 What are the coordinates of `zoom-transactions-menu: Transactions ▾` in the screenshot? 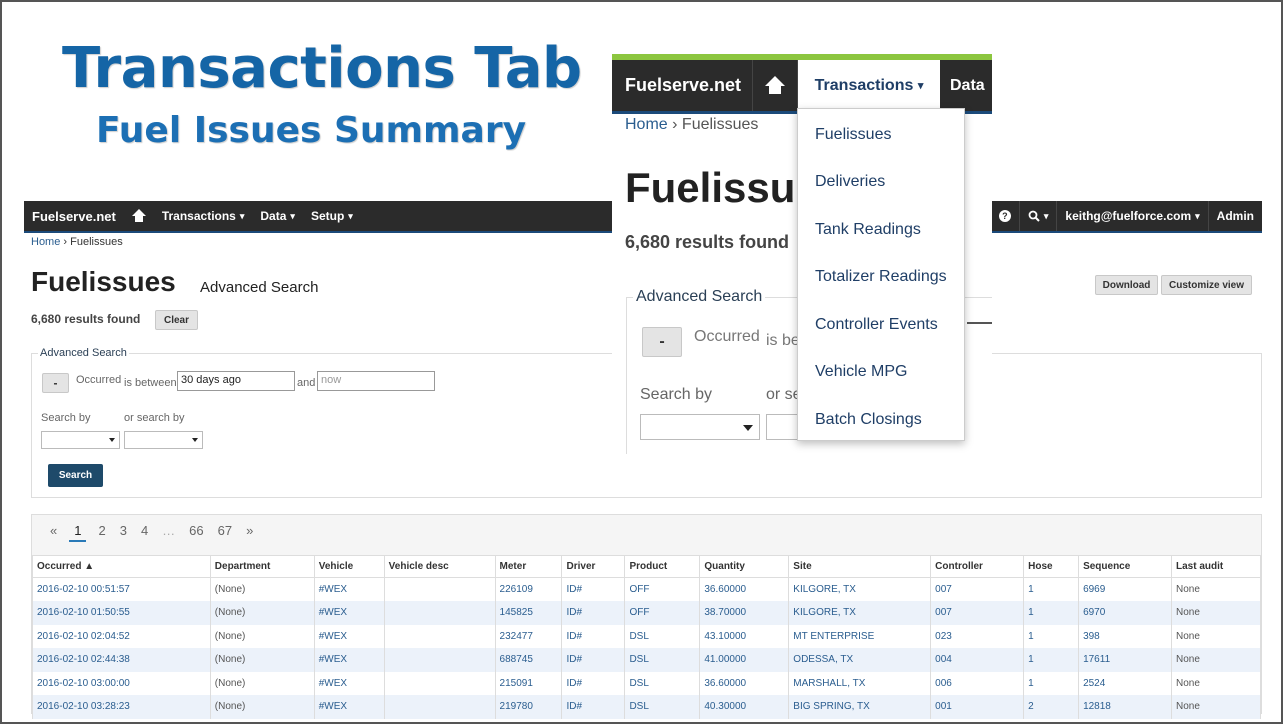 It's located at (869, 85).